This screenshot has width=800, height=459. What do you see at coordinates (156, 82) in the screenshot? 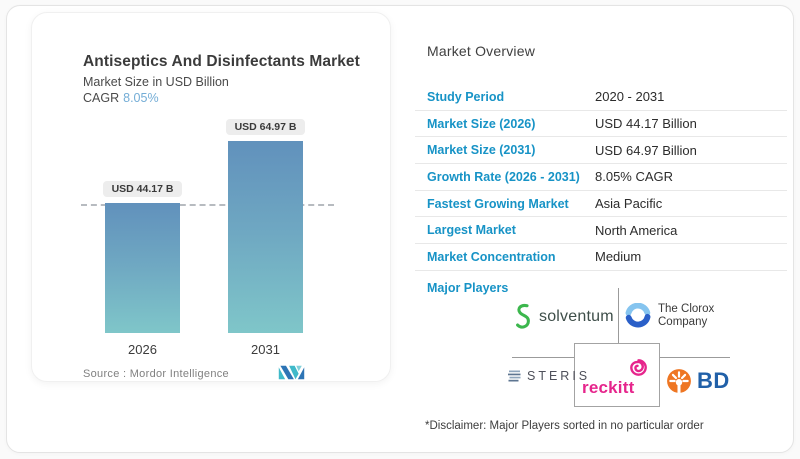
I see `chart-subtitle: Market Size in USD Billion` at bounding box center [156, 82].